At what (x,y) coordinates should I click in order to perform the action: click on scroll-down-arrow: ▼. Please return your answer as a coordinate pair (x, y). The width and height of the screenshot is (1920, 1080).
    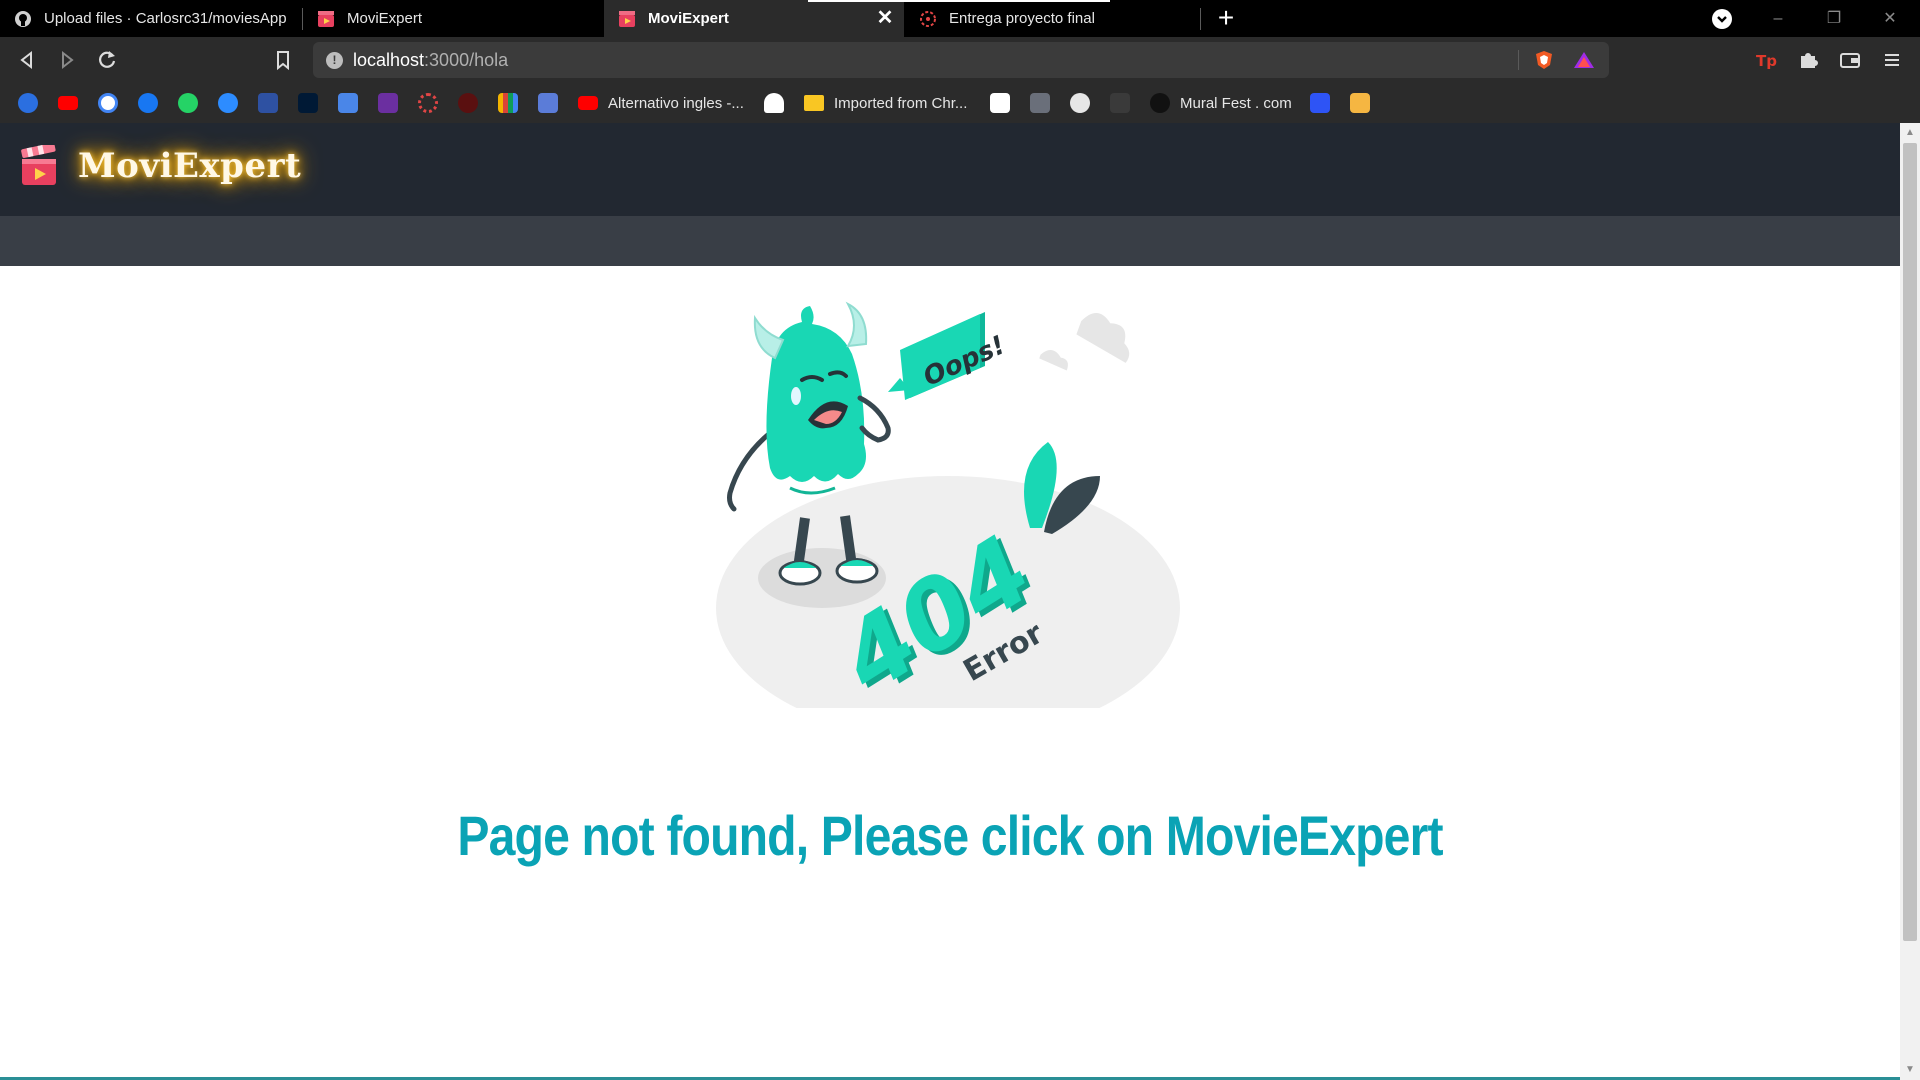
    Looking at the image, I should click on (1910, 1070).